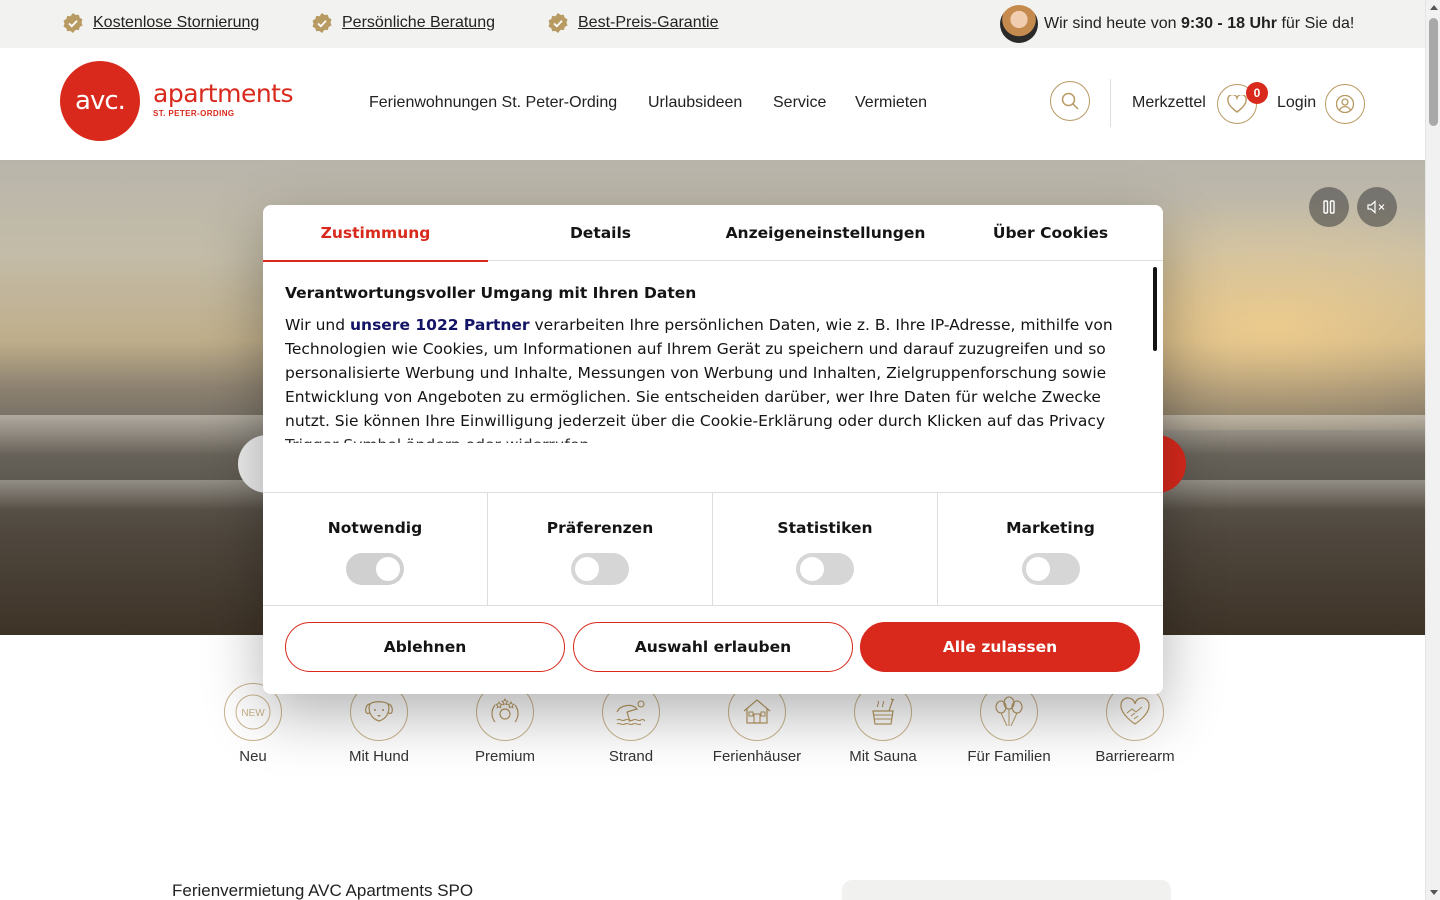 Image resolution: width=1440 pixels, height=900 pixels. I want to click on consent-scrollbar, so click(1155, 309).